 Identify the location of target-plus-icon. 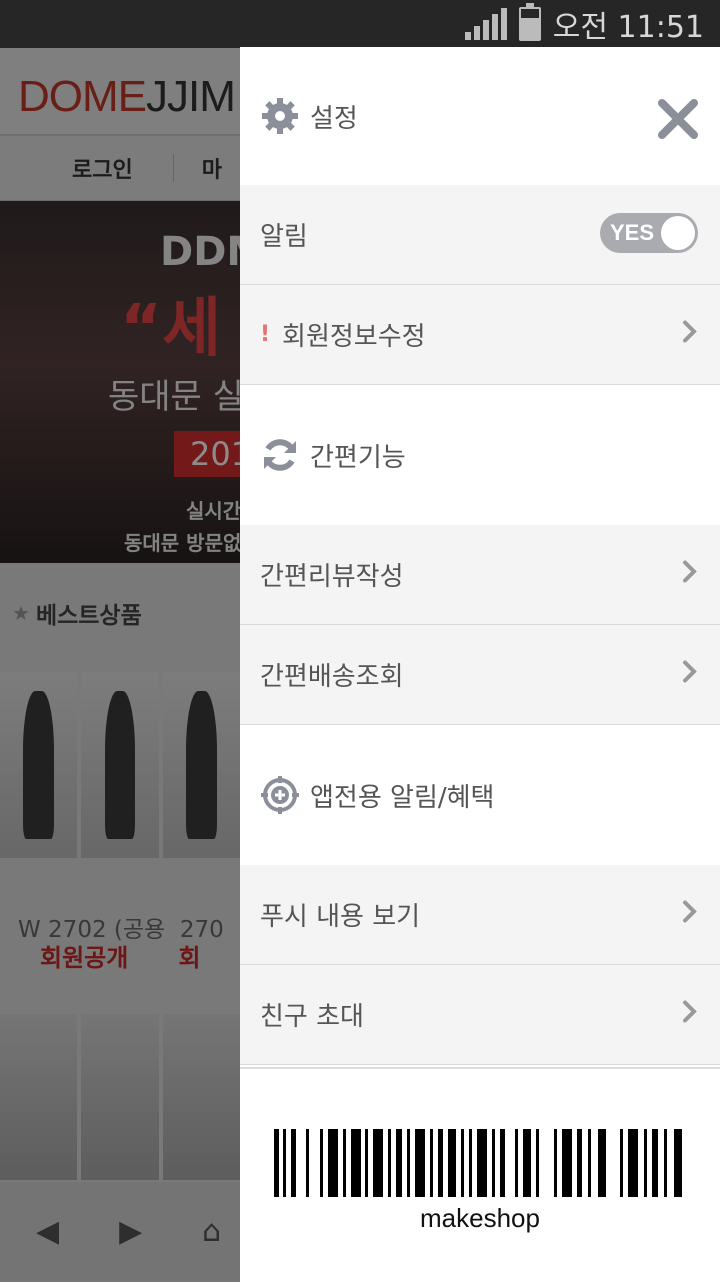
(280, 795).